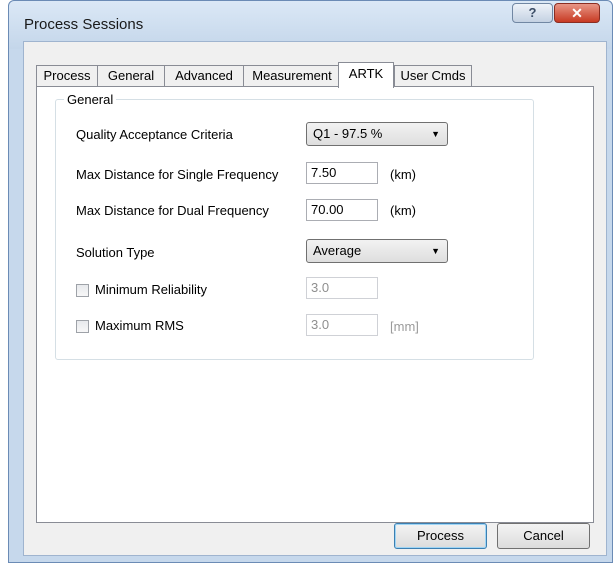  Describe the element at coordinates (342, 210) in the screenshot. I see `dual-frequency-input: 70.00` at that location.